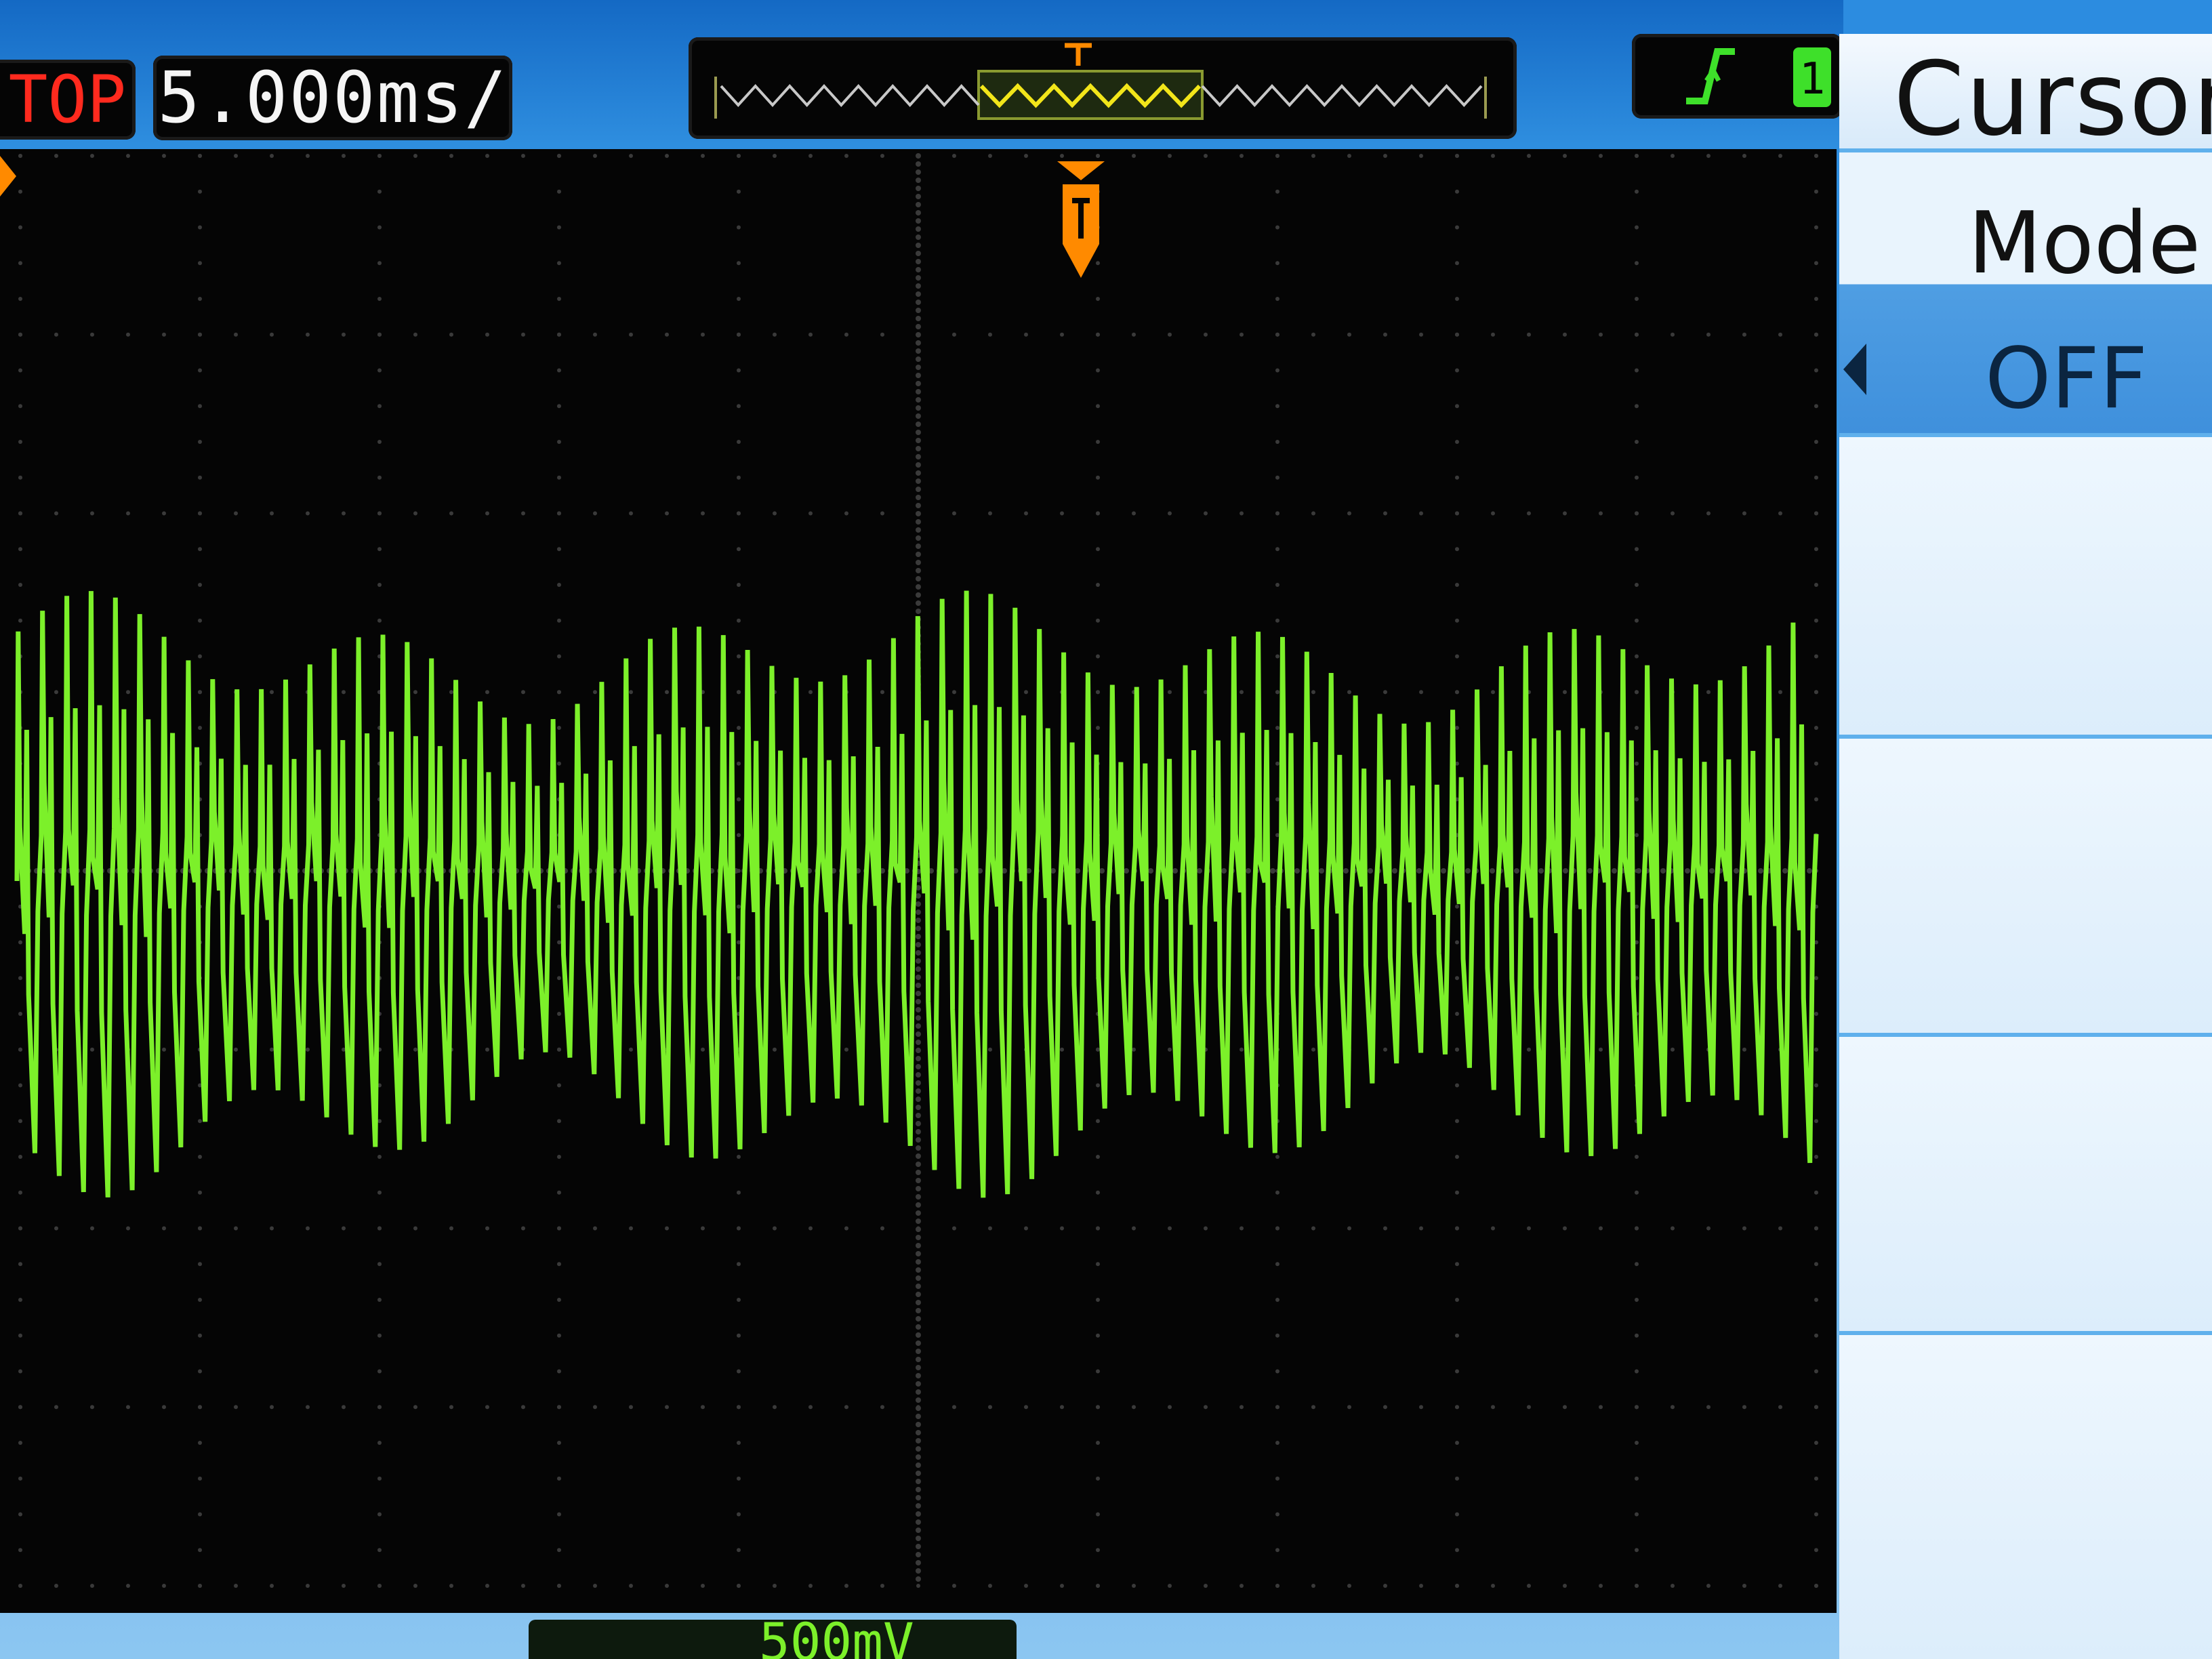 The height and width of the screenshot is (1659, 2212). I want to click on channel1-readout: 500mV, so click(773, 1640).